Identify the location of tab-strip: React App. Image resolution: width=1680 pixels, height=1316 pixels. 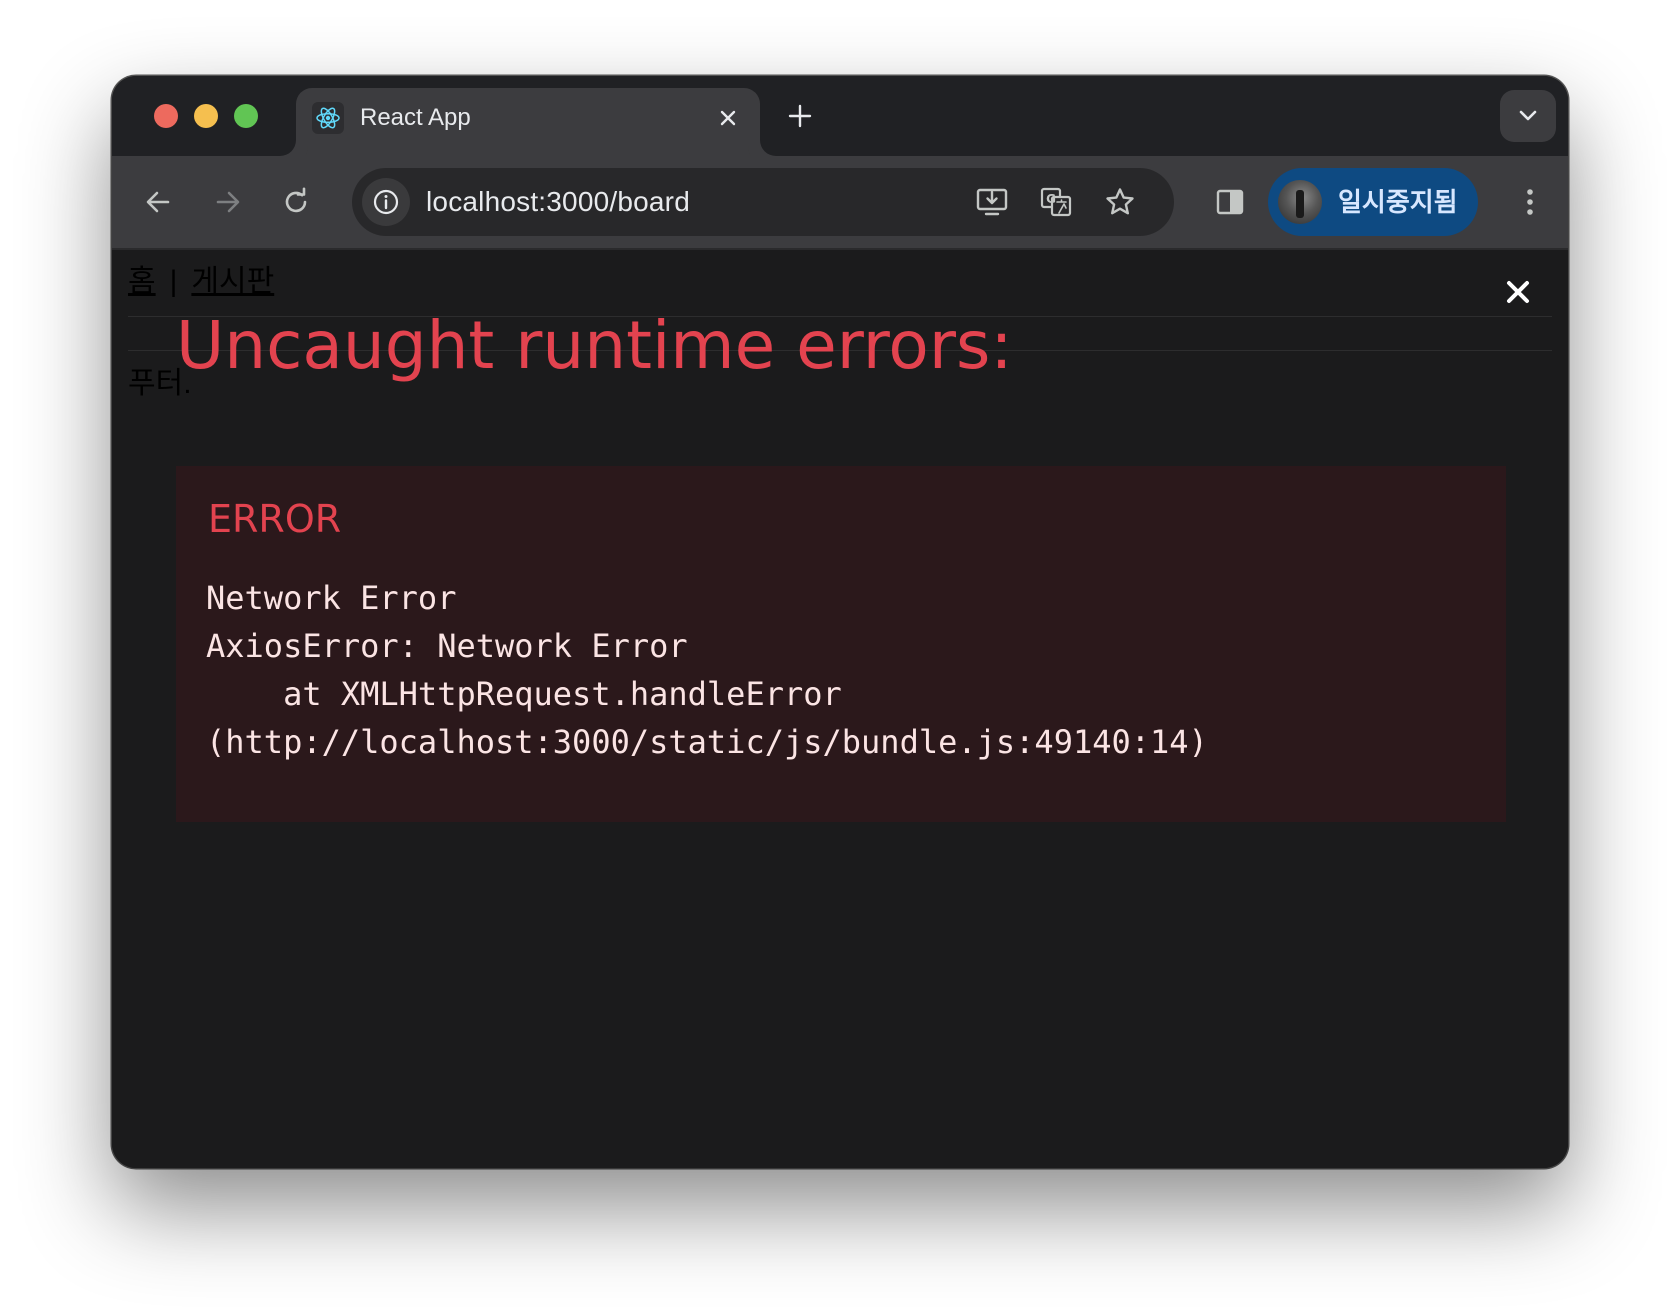
(840, 116).